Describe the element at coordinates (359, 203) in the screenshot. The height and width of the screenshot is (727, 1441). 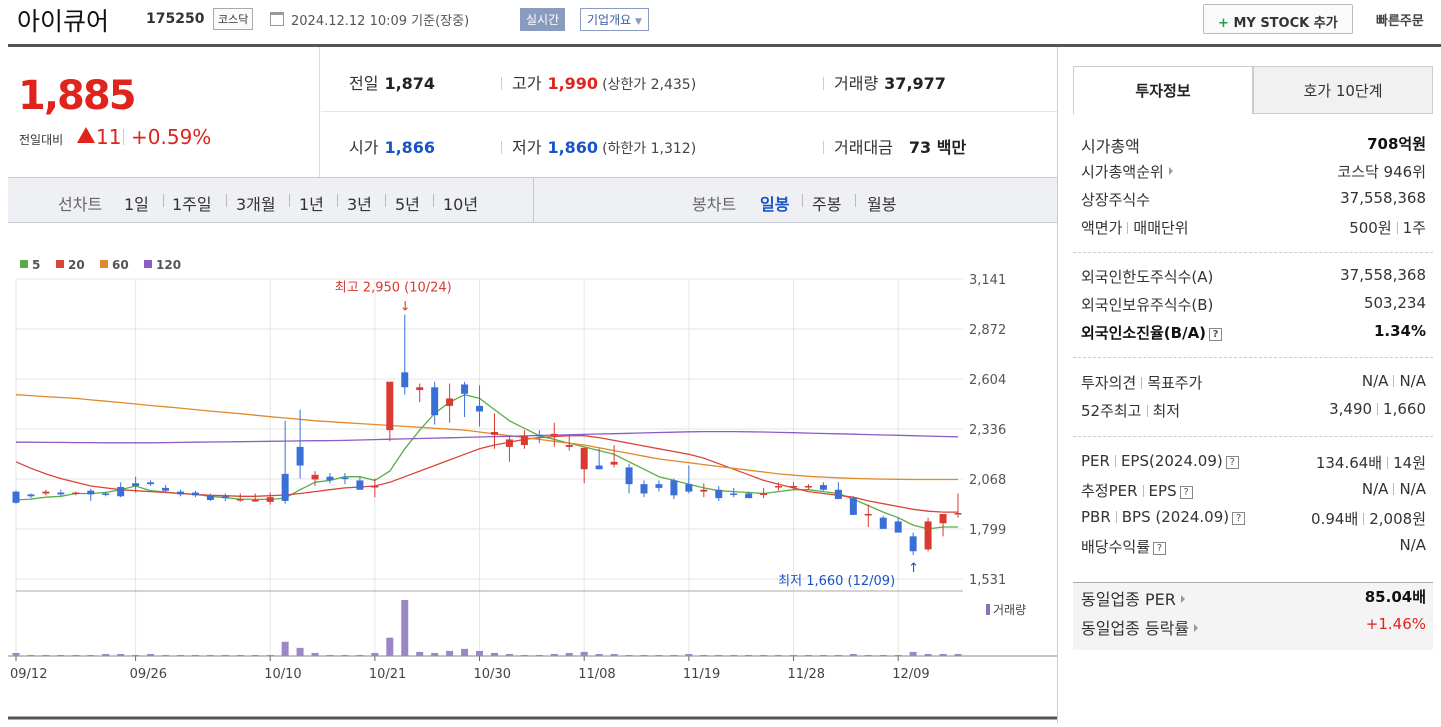
I see `period-3y: 3년` at that location.